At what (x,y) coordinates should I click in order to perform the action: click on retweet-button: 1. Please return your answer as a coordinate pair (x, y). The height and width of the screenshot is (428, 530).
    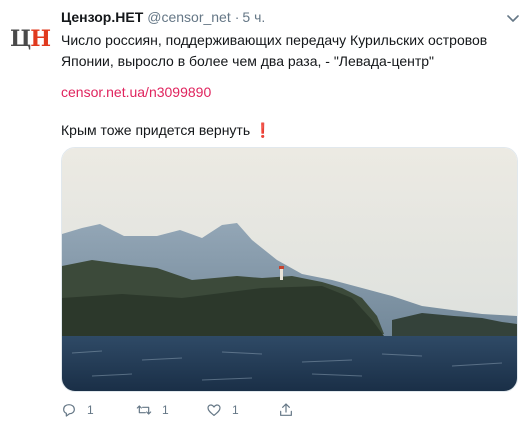
    Looking at the image, I should click on (152, 410).